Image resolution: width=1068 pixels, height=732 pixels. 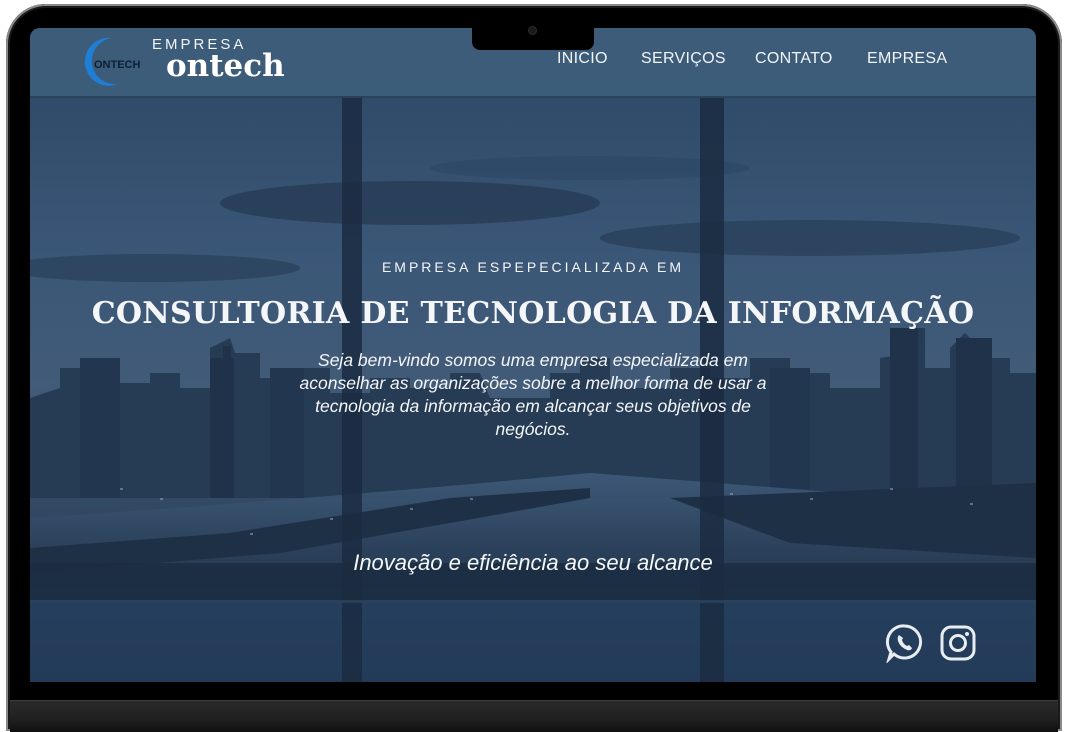 I want to click on webcam-icon, so click(x=532, y=30).